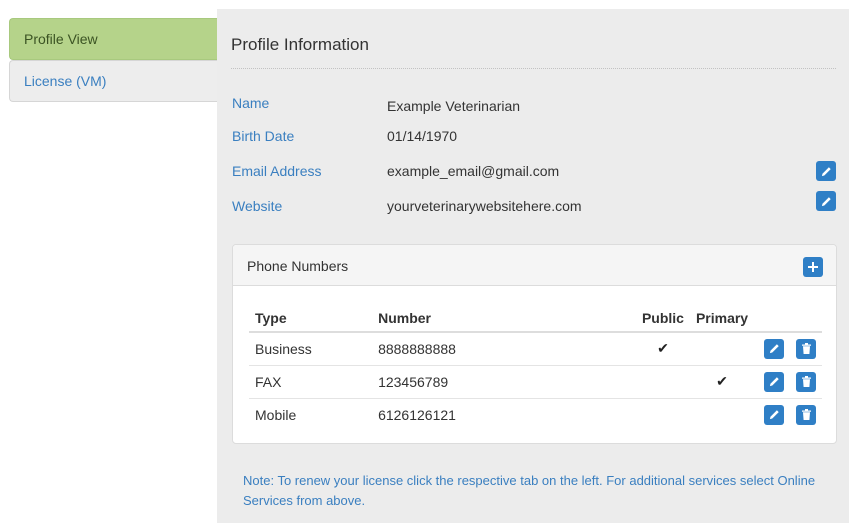  I want to click on edit-website-button, so click(826, 201).